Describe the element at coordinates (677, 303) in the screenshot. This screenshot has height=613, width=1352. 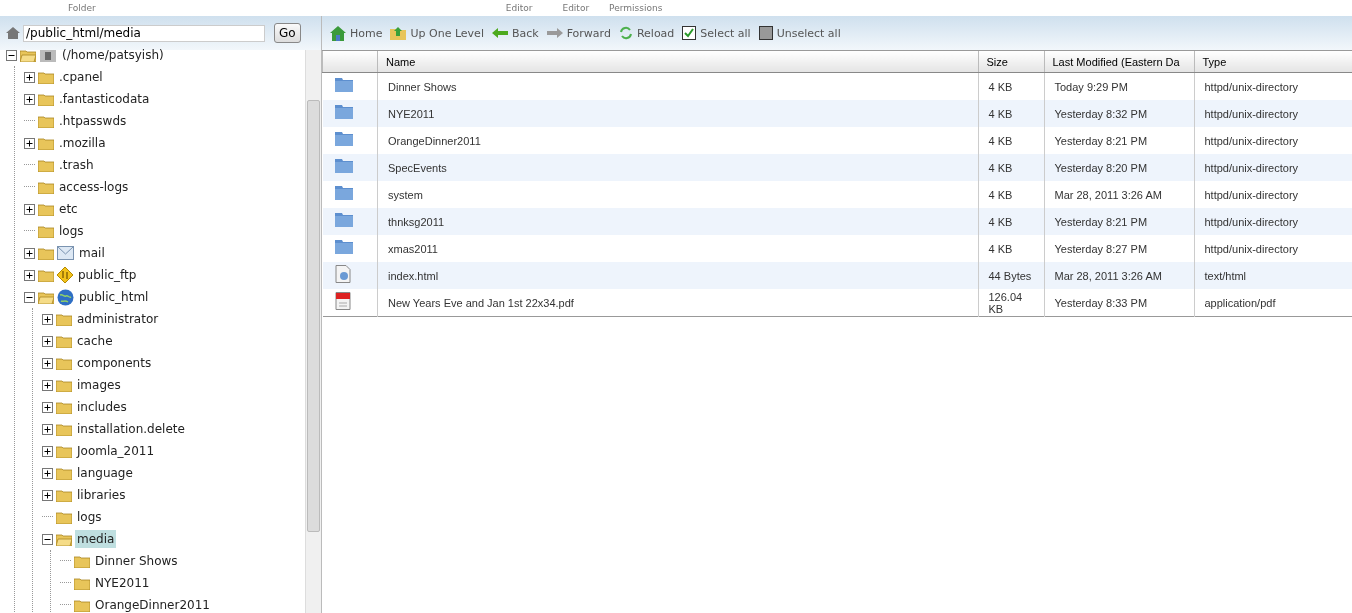
I see `table-cell: New Years Eve and Jan 1st 22x34.pdf` at that location.